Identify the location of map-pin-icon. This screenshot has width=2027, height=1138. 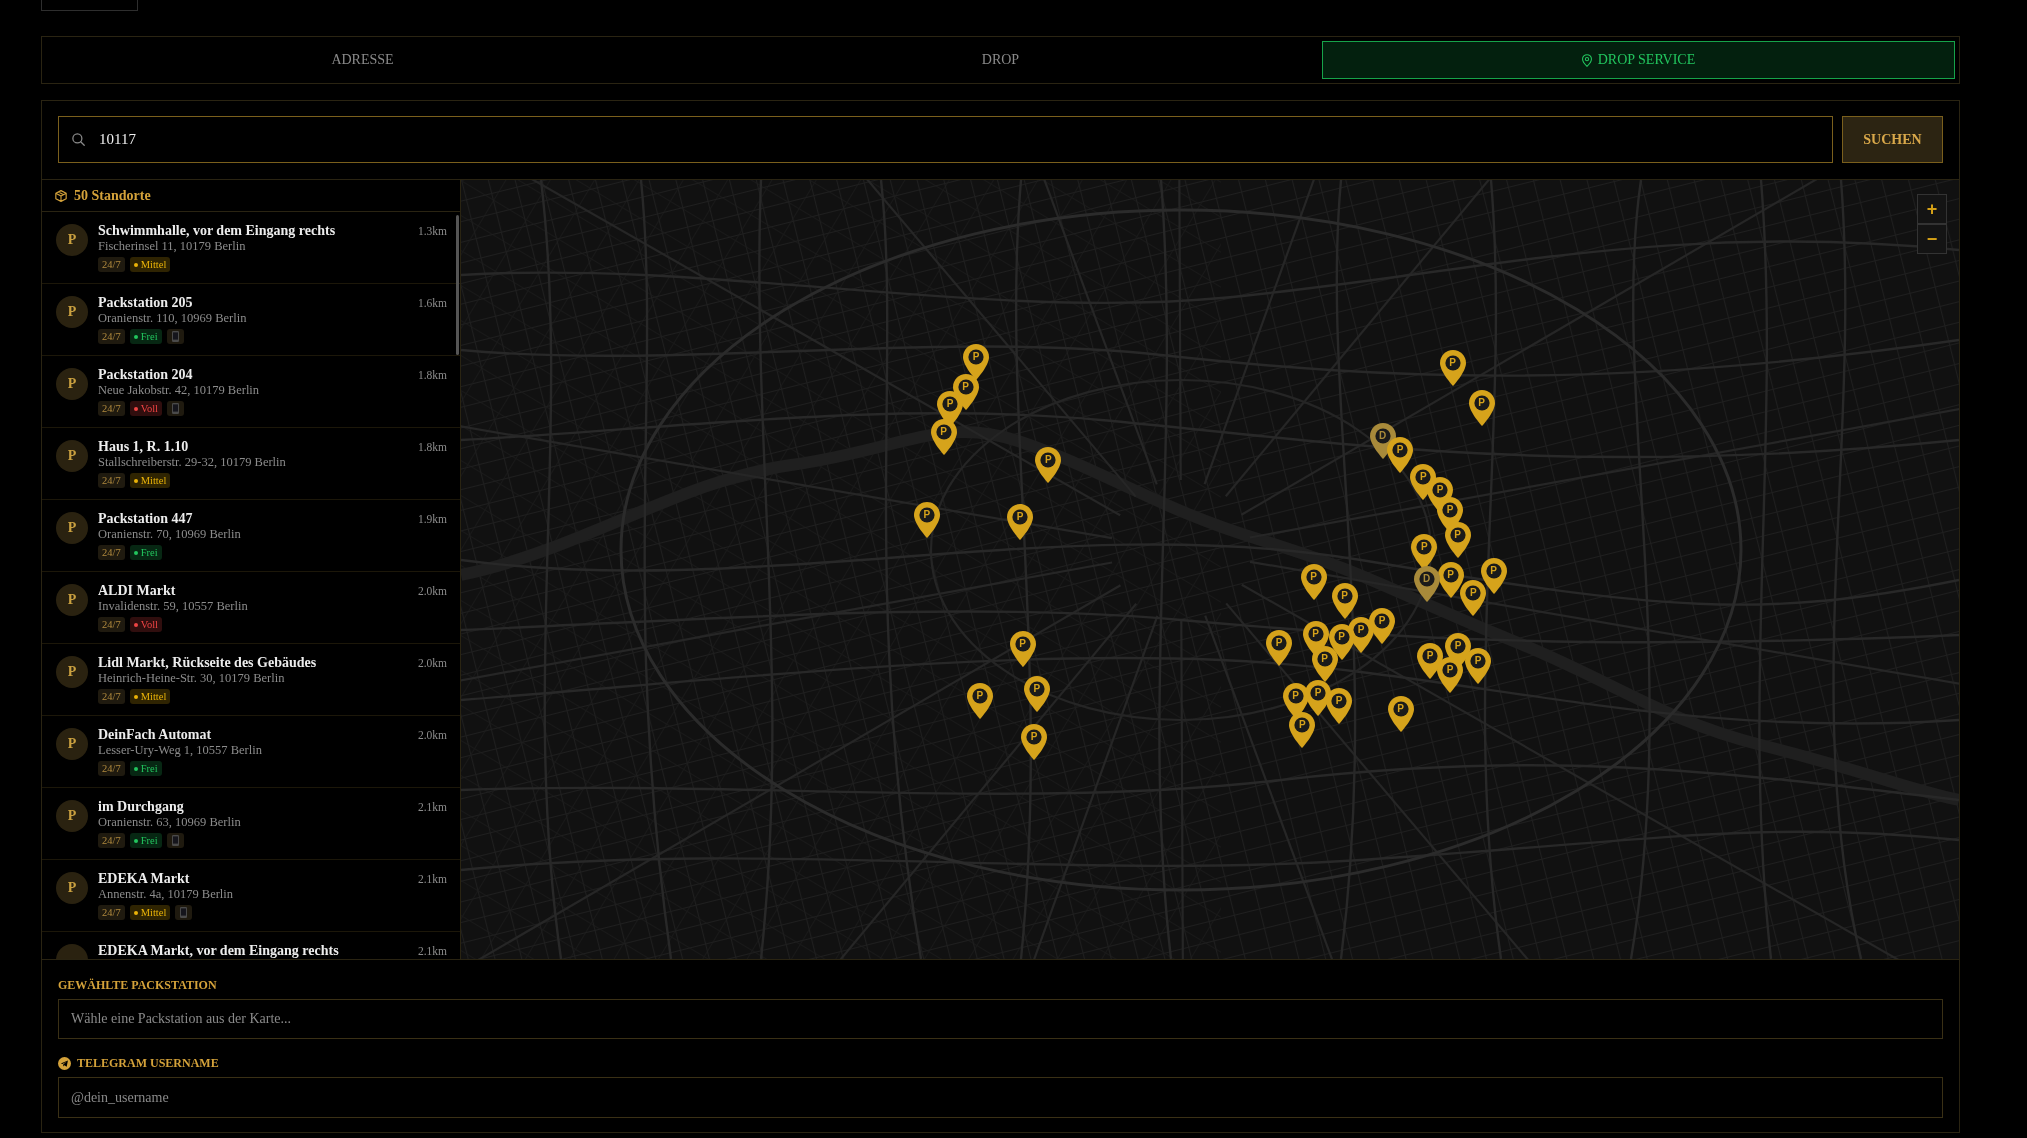
(1586, 60).